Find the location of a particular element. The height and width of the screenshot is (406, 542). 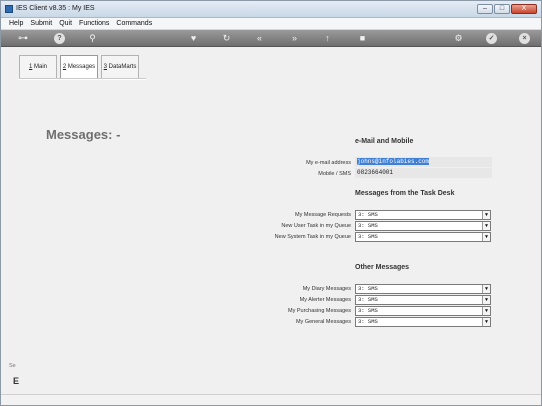

maximize-button: □ is located at coordinates (502, 9).